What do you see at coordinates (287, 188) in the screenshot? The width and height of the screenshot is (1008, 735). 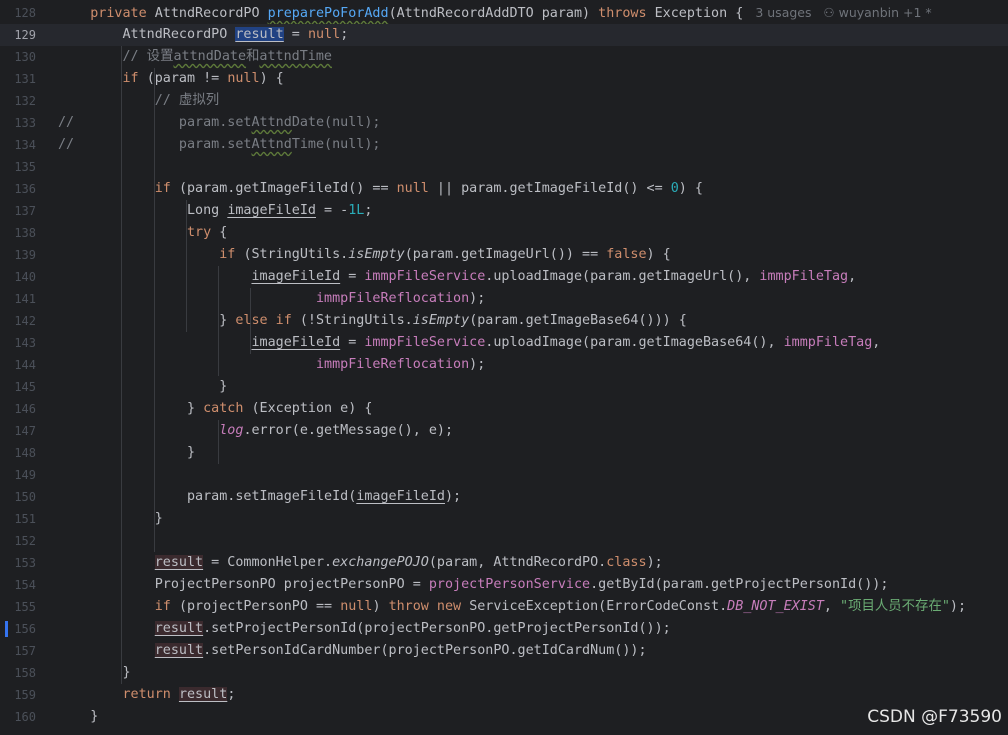 I see `code-token: (param.getImageFileId() ==` at bounding box center [287, 188].